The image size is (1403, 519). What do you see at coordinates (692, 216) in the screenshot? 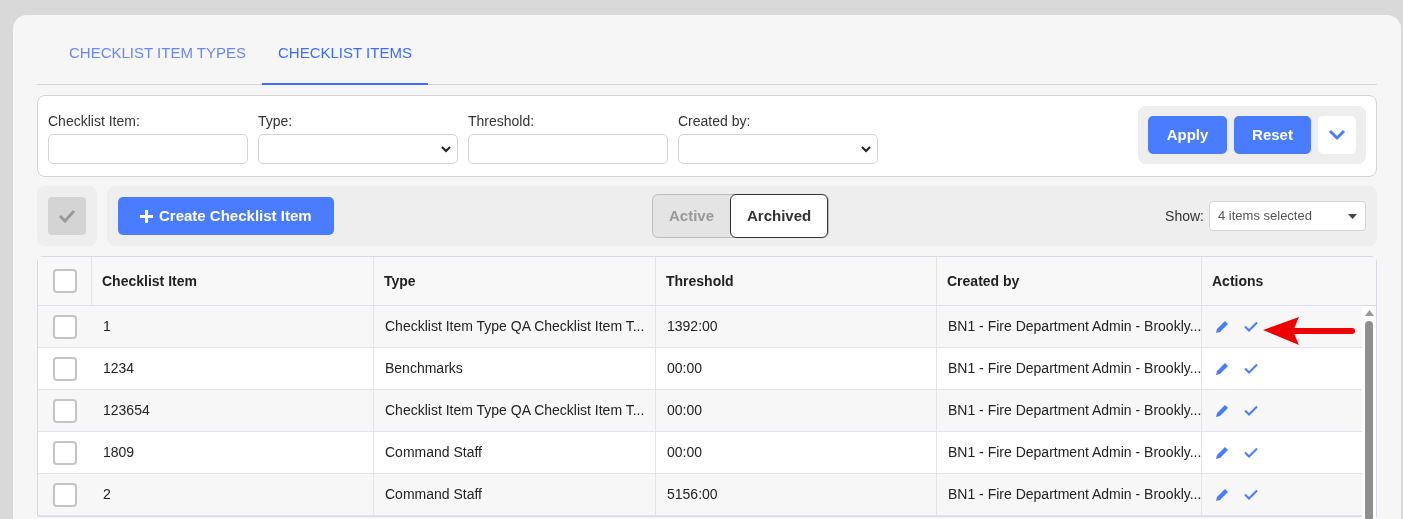
I see `toggle-option: Active` at bounding box center [692, 216].